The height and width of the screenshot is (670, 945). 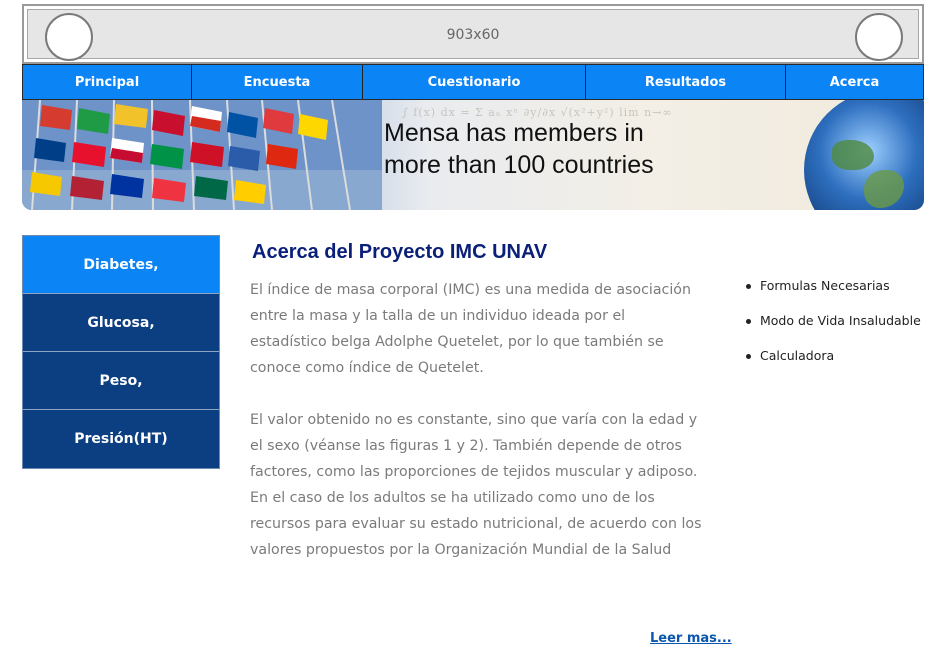 I want to click on banner-line-2: more than 100 countries, so click(x=519, y=165).